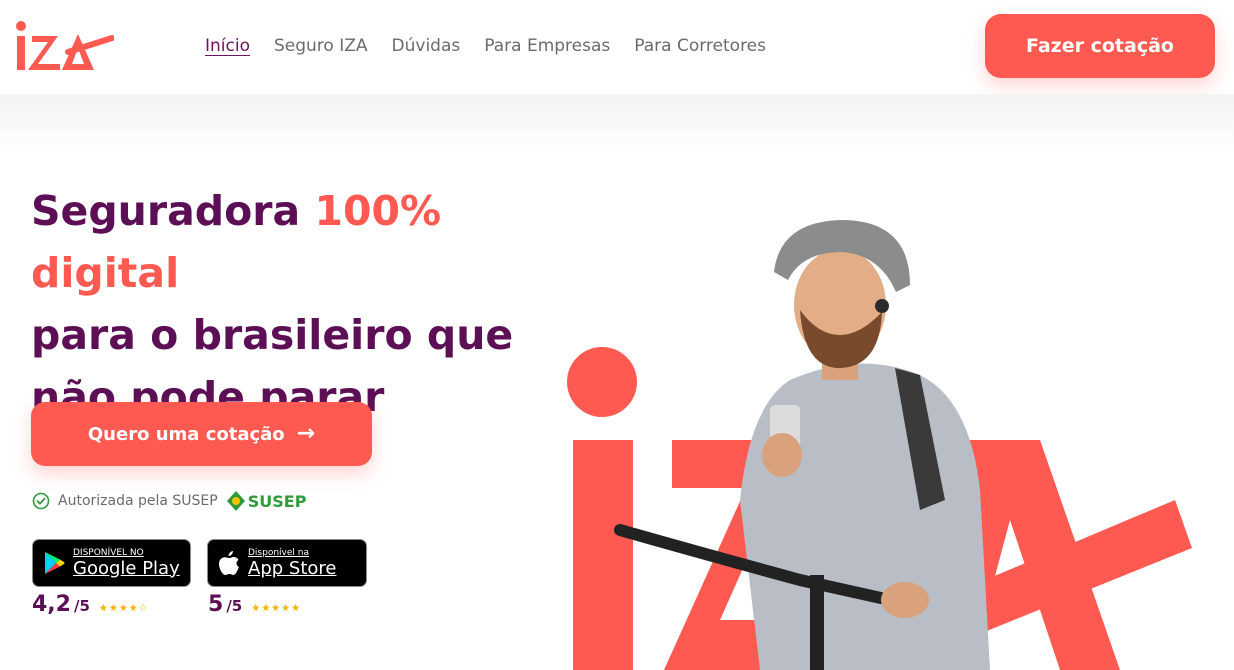 This screenshot has width=1234, height=670. I want to click on susep-authorization: Autorizada pela SUSEP SUSEP, so click(169, 501).